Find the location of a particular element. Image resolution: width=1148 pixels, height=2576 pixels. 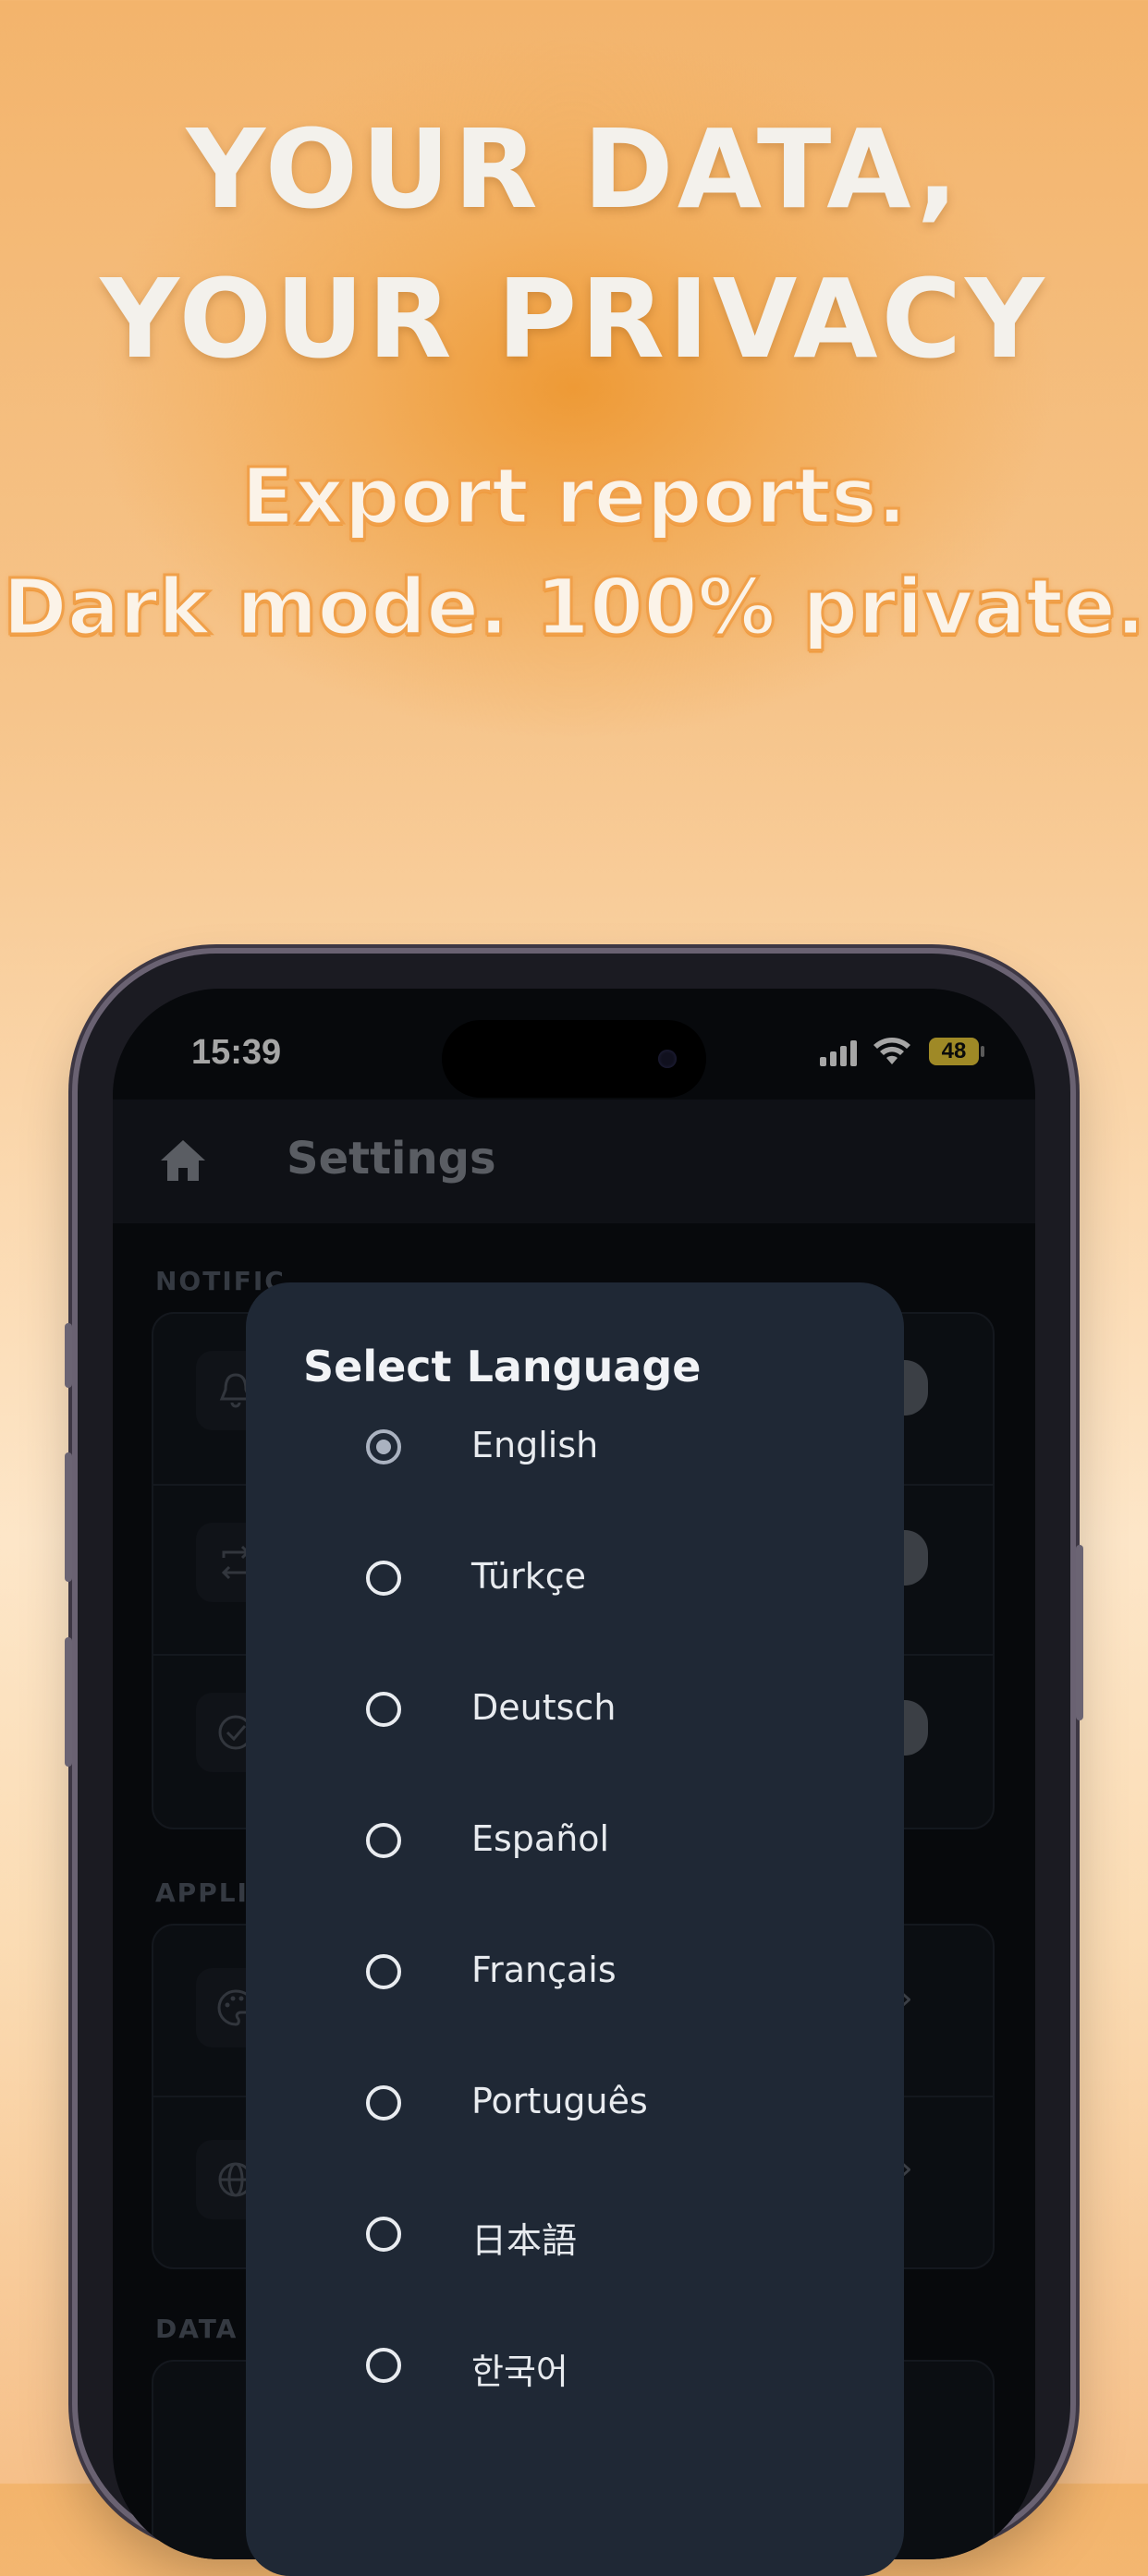

language-option-japanese: 日本語 is located at coordinates (575, 2239).